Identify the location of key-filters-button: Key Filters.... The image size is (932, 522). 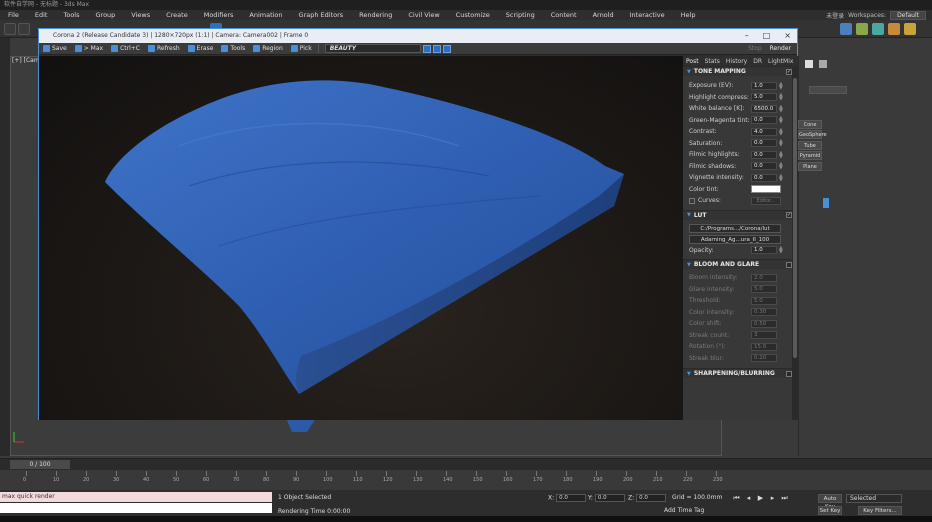
(880, 510).